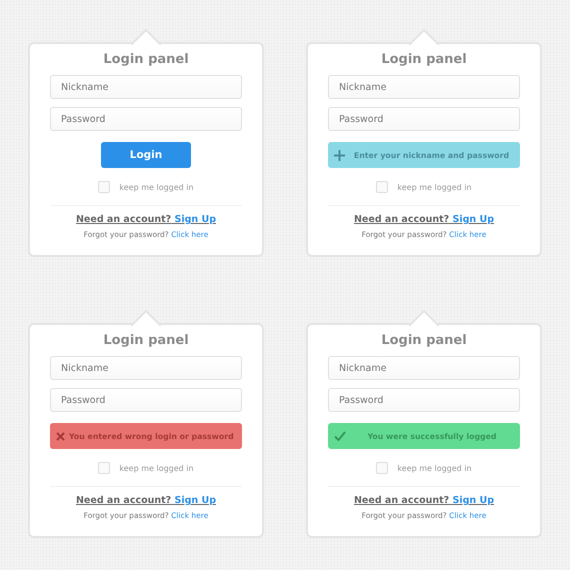 The height and width of the screenshot is (570, 570). What do you see at coordinates (146, 155) in the screenshot?
I see `login-button: Login` at bounding box center [146, 155].